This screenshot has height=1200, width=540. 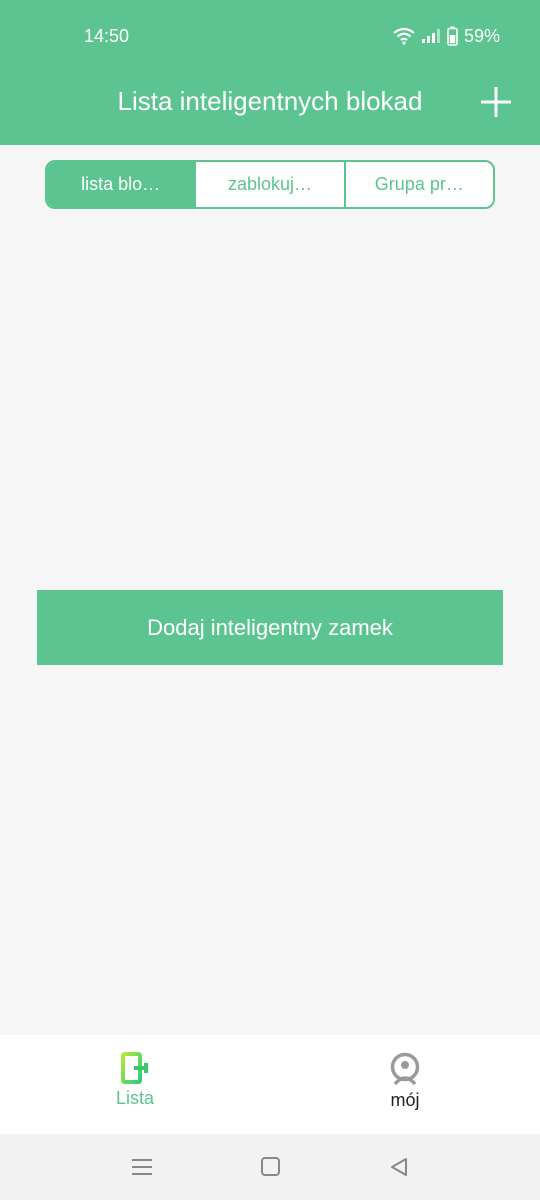 I want to click on nav-label-lista: Lista, so click(x=135, y=1098).